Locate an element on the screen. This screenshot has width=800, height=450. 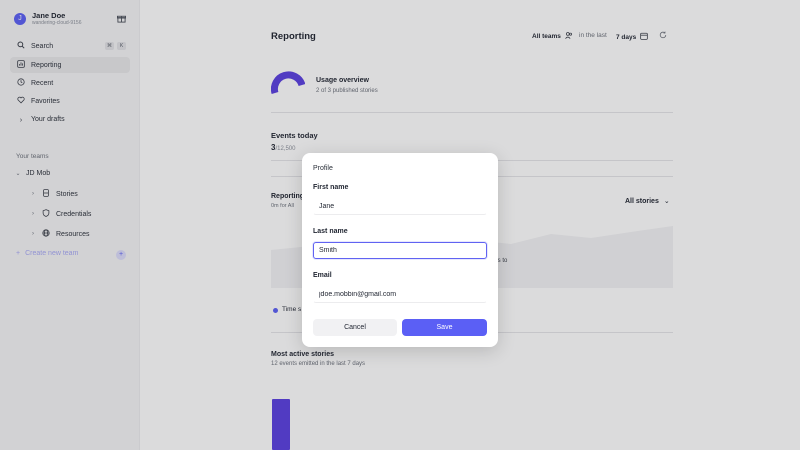
email-field is located at coordinates (400, 294).